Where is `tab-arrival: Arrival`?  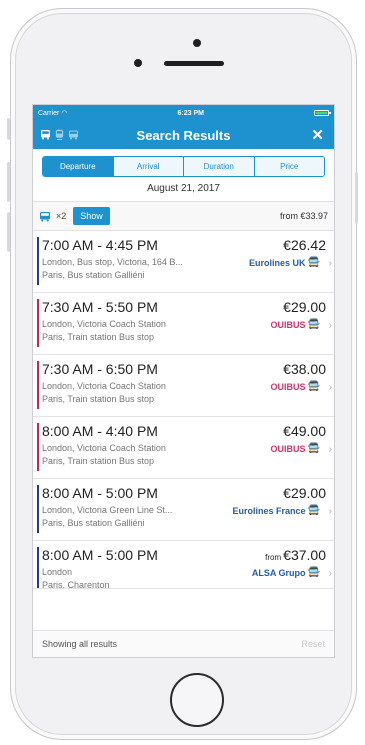 tab-arrival: Arrival is located at coordinates (147, 166).